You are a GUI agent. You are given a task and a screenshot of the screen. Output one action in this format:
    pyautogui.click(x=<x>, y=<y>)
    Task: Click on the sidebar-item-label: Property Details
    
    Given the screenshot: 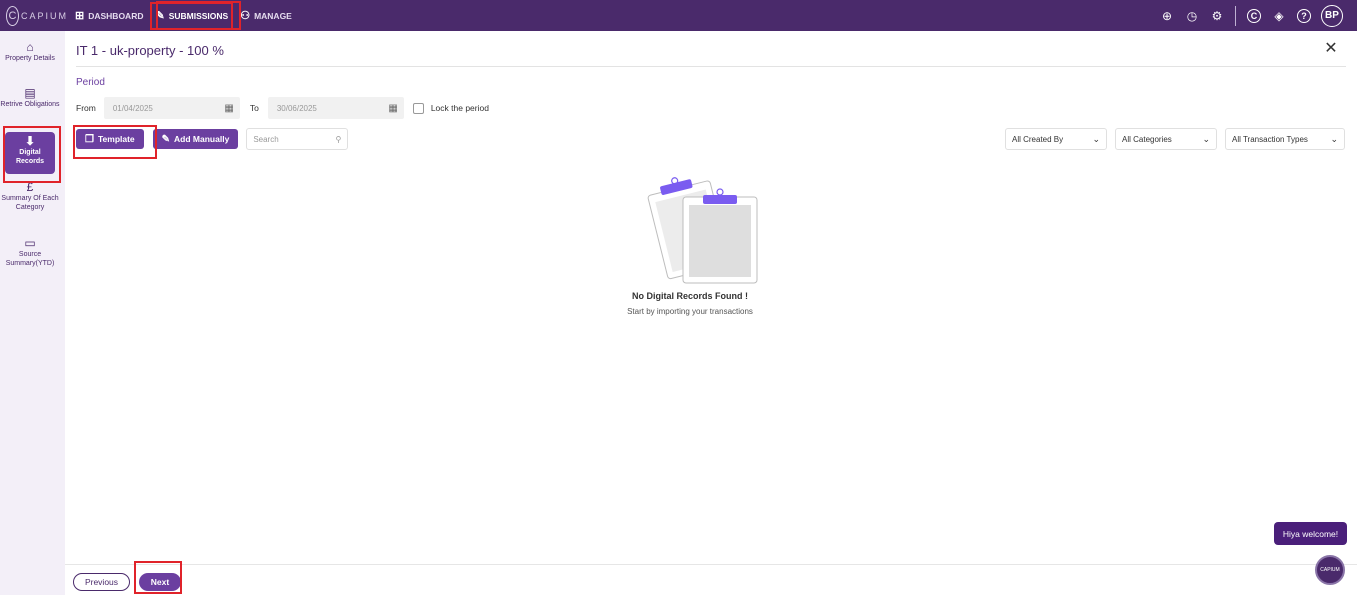 What is the action you would take?
    pyautogui.click(x=30, y=58)
    